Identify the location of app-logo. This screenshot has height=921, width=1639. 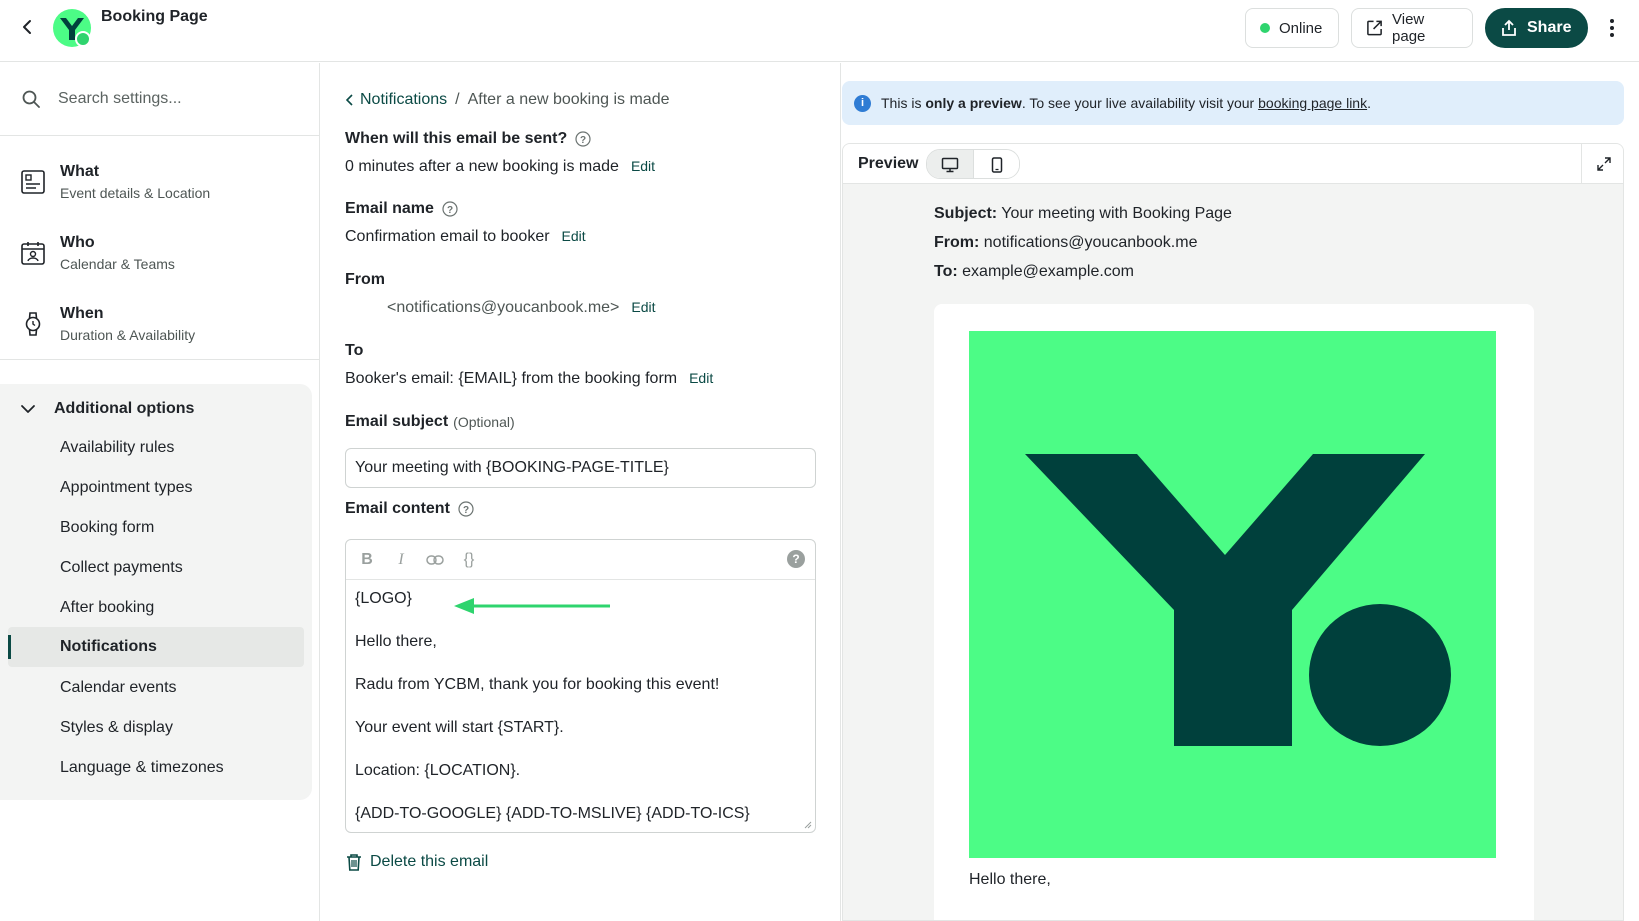
(73, 29).